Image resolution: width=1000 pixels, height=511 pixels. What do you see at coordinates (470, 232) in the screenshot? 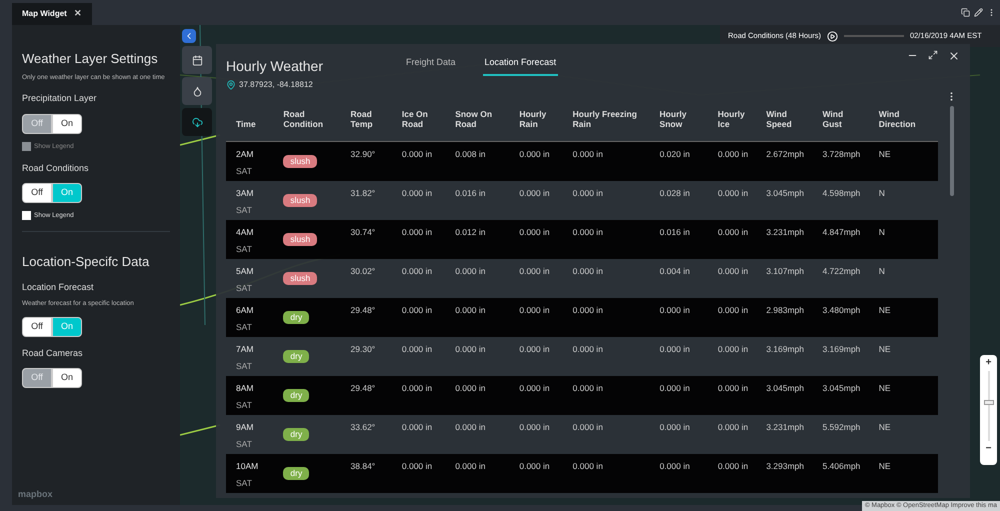
I see `table-cell-text: 0.012 in` at bounding box center [470, 232].